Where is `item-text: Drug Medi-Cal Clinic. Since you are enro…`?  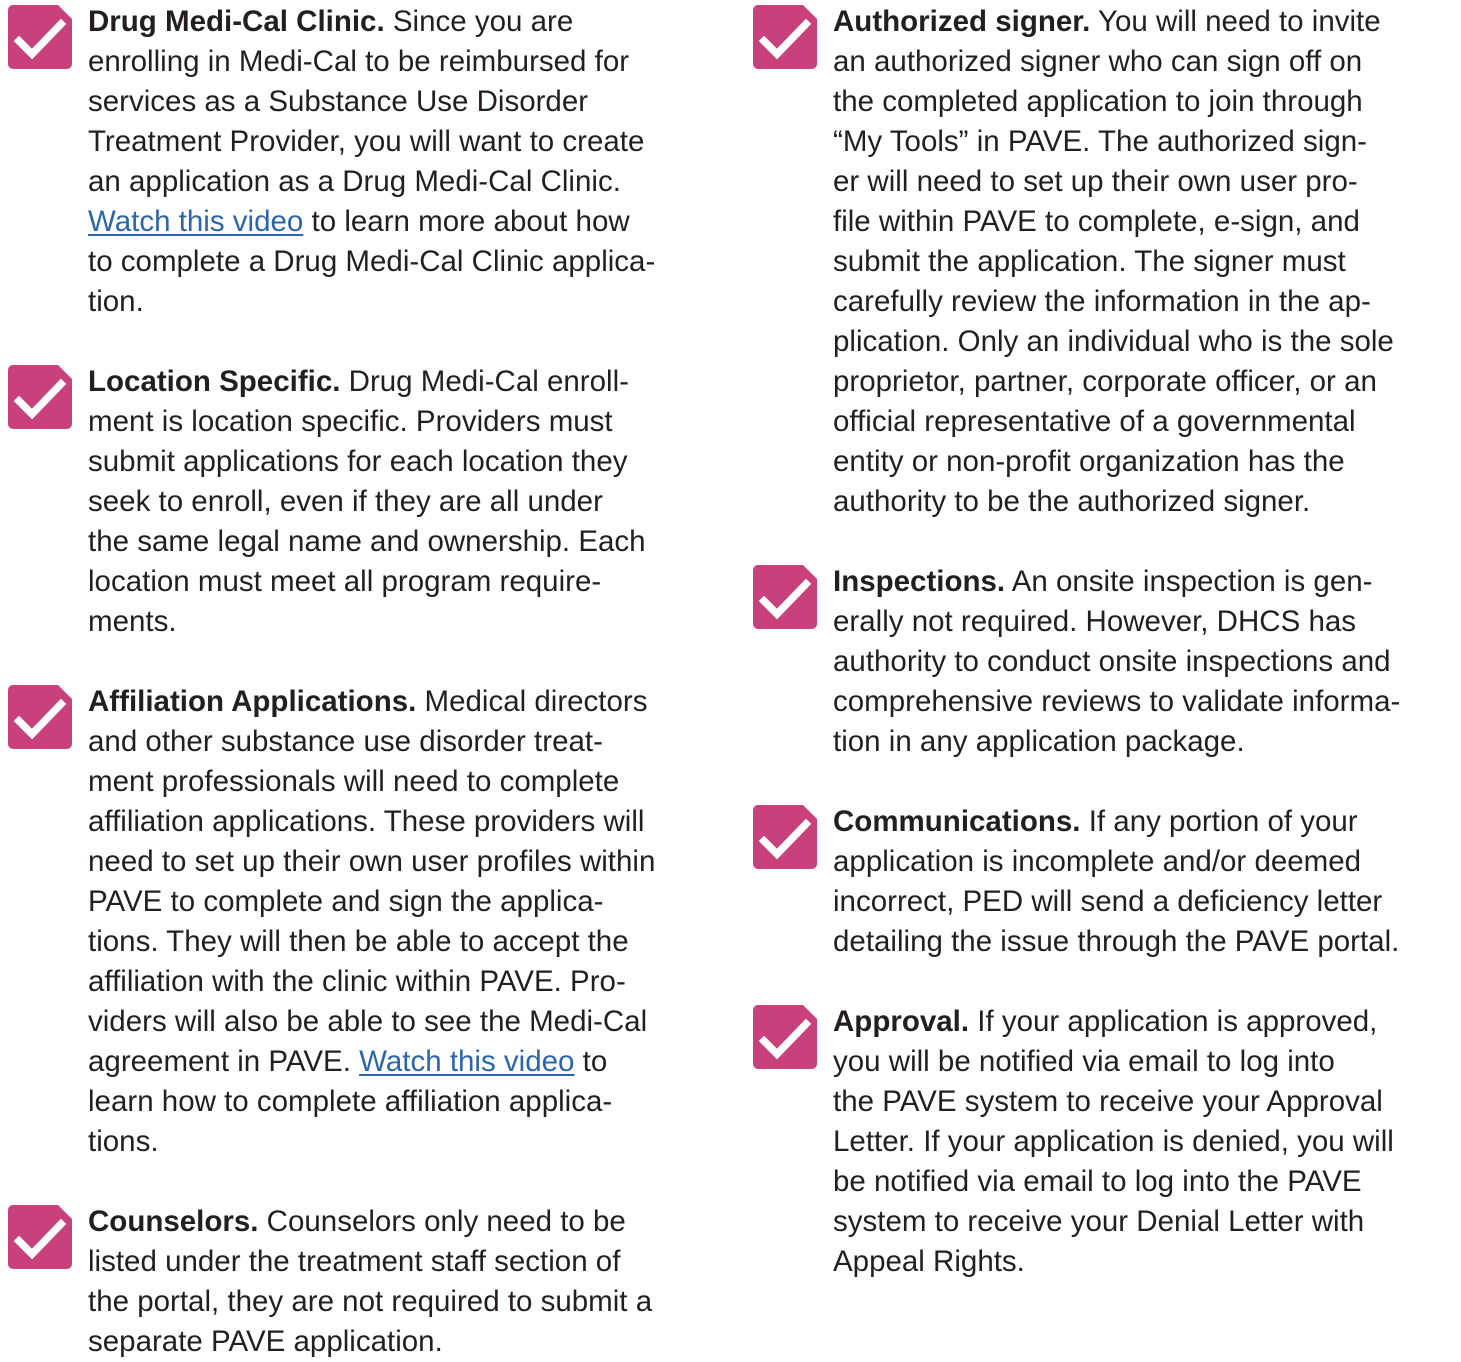
item-text: Drug Medi-Cal Clinic. Since you are enro… is located at coordinates (371, 162).